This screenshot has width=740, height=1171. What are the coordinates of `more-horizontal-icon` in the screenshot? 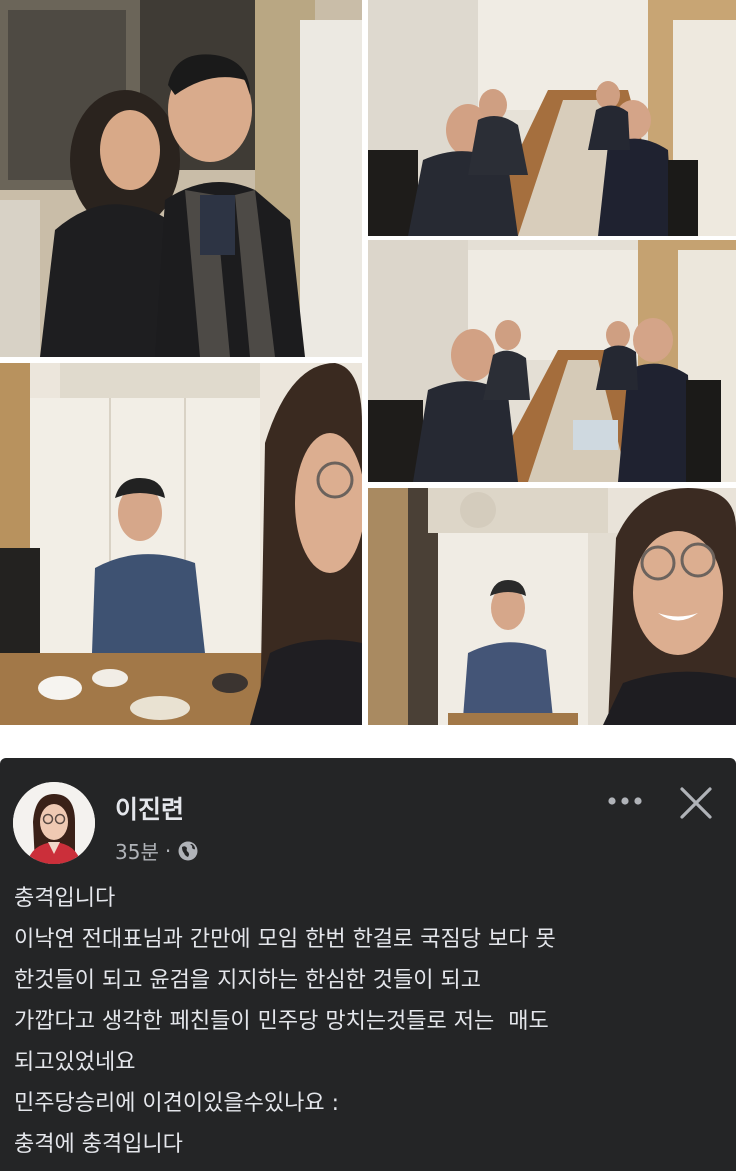 It's located at (625, 808).